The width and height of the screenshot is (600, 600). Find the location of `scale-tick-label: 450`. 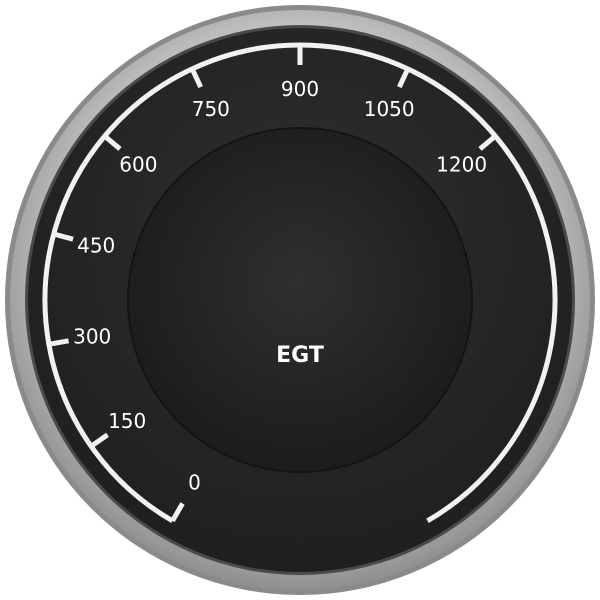

scale-tick-label: 450 is located at coordinates (96, 245).